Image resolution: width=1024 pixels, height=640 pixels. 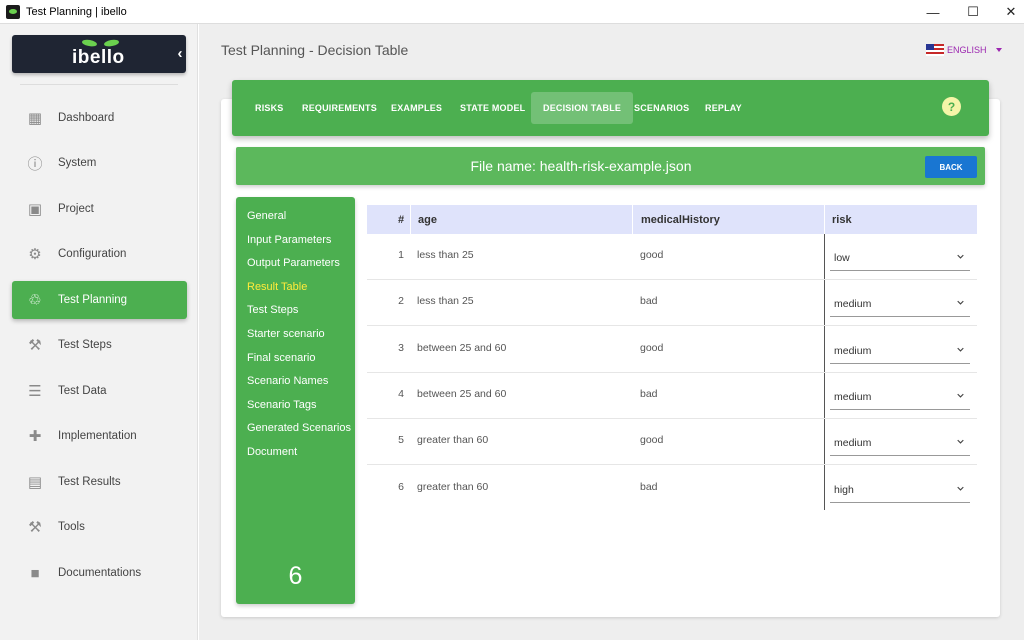 I want to click on subnav-item-scenario-names: Scenario Names, so click(x=287, y=381).